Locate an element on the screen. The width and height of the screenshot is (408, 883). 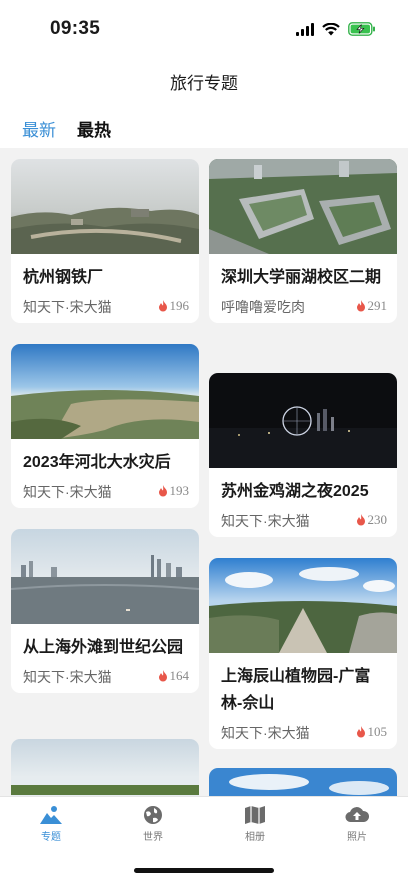
night-lake-ferris-wheel-image is located at coordinates (303, 420).